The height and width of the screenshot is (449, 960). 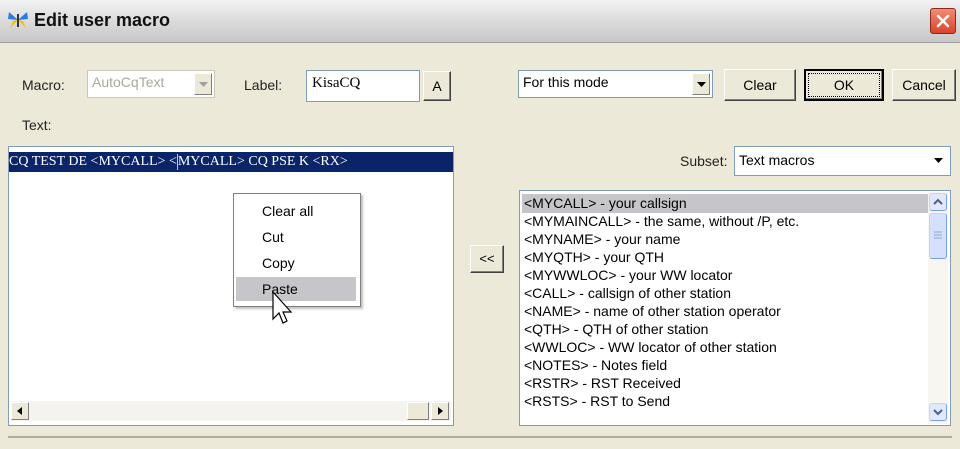 What do you see at coordinates (594, 365) in the screenshot?
I see `list-item: <NOTES> - Notes field` at bounding box center [594, 365].